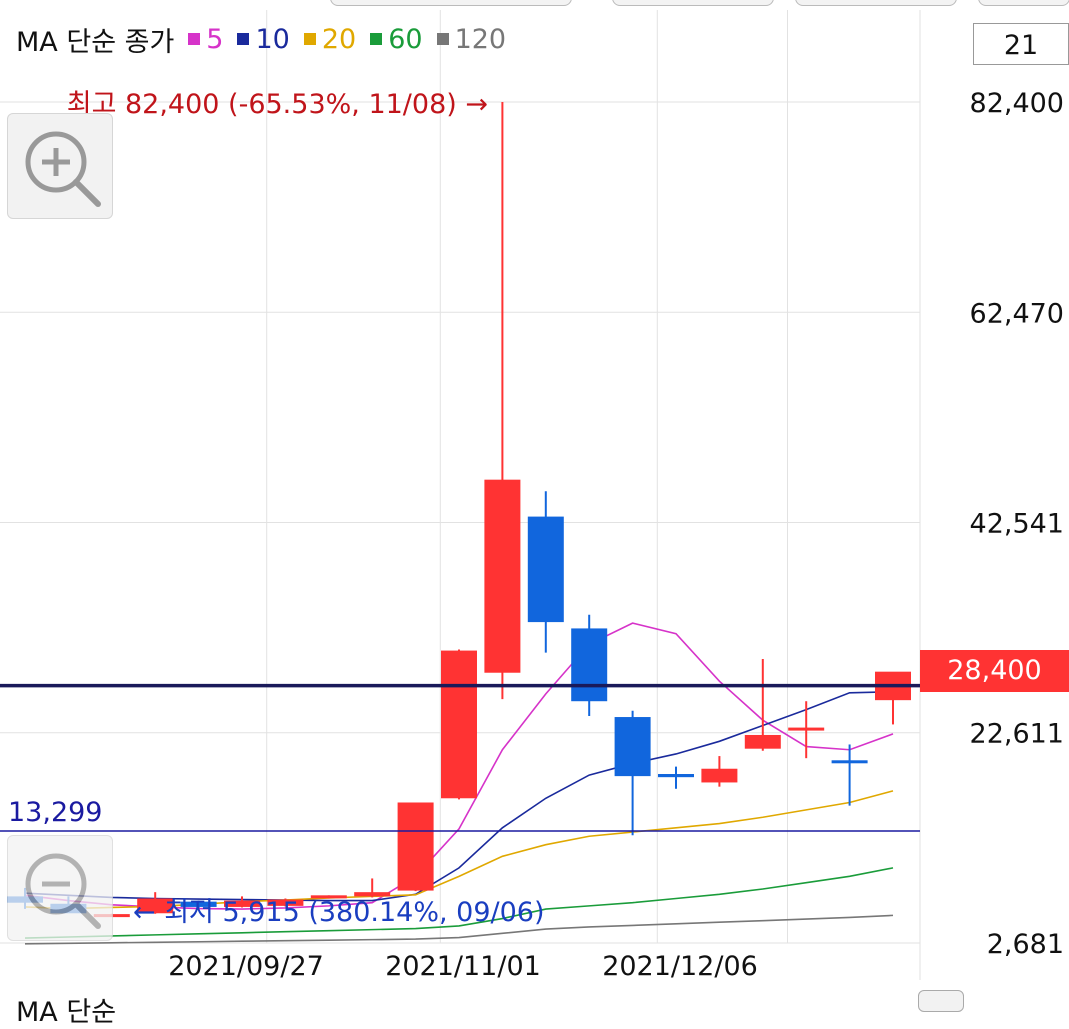  I want to click on secondary-ma-legend: MA 단순, so click(66, 1012).